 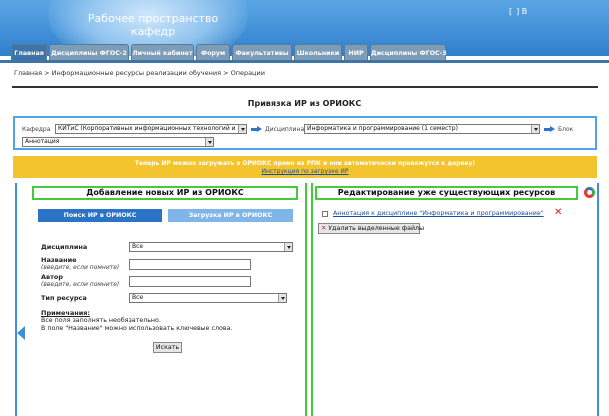 What do you see at coordinates (64, 247) in the screenshot?
I see `discipline-filter-label: Дисциплина` at bounding box center [64, 247].